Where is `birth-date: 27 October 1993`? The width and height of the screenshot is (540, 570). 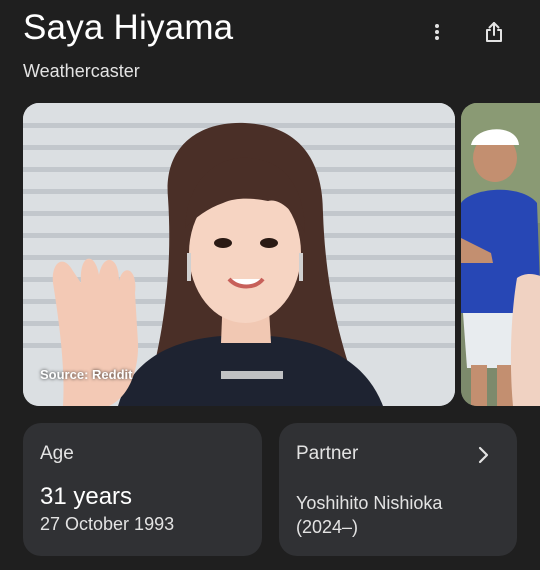 birth-date: 27 October 1993 is located at coordinates (107, 524).